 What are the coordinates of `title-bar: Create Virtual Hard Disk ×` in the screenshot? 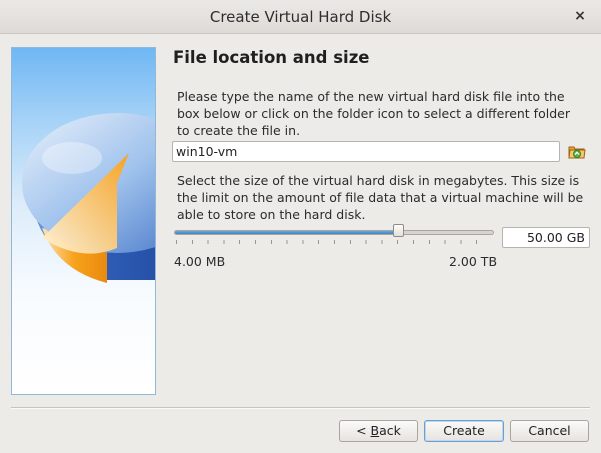 It's located at (300, 17).